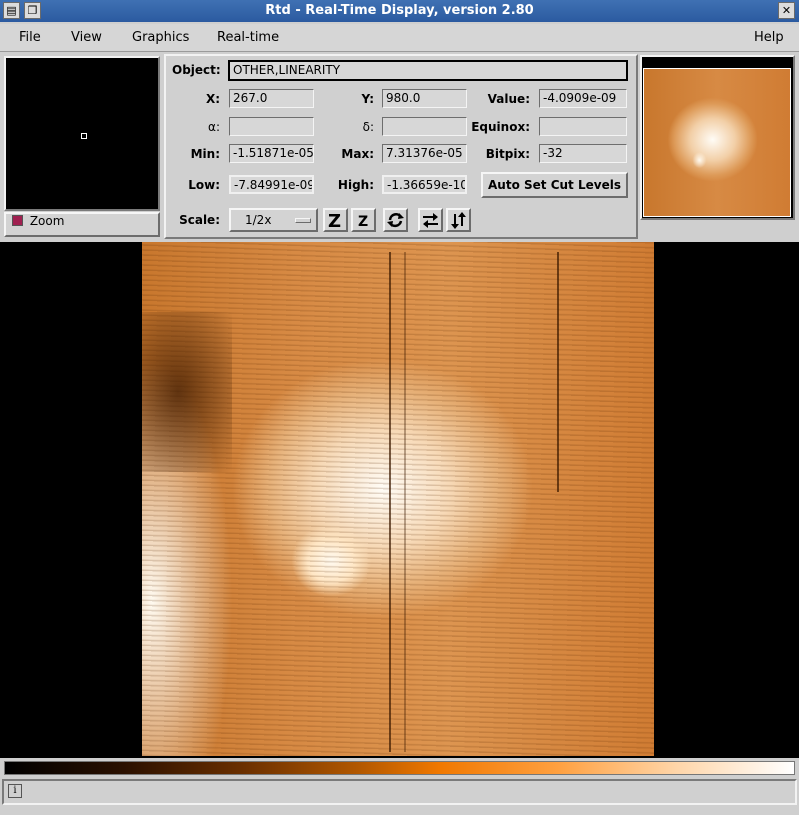  What do you see at coordinates (271, 184) in the screenshot?
I see `low-field: -7.84991e-09` at bounding box center [271, 184].